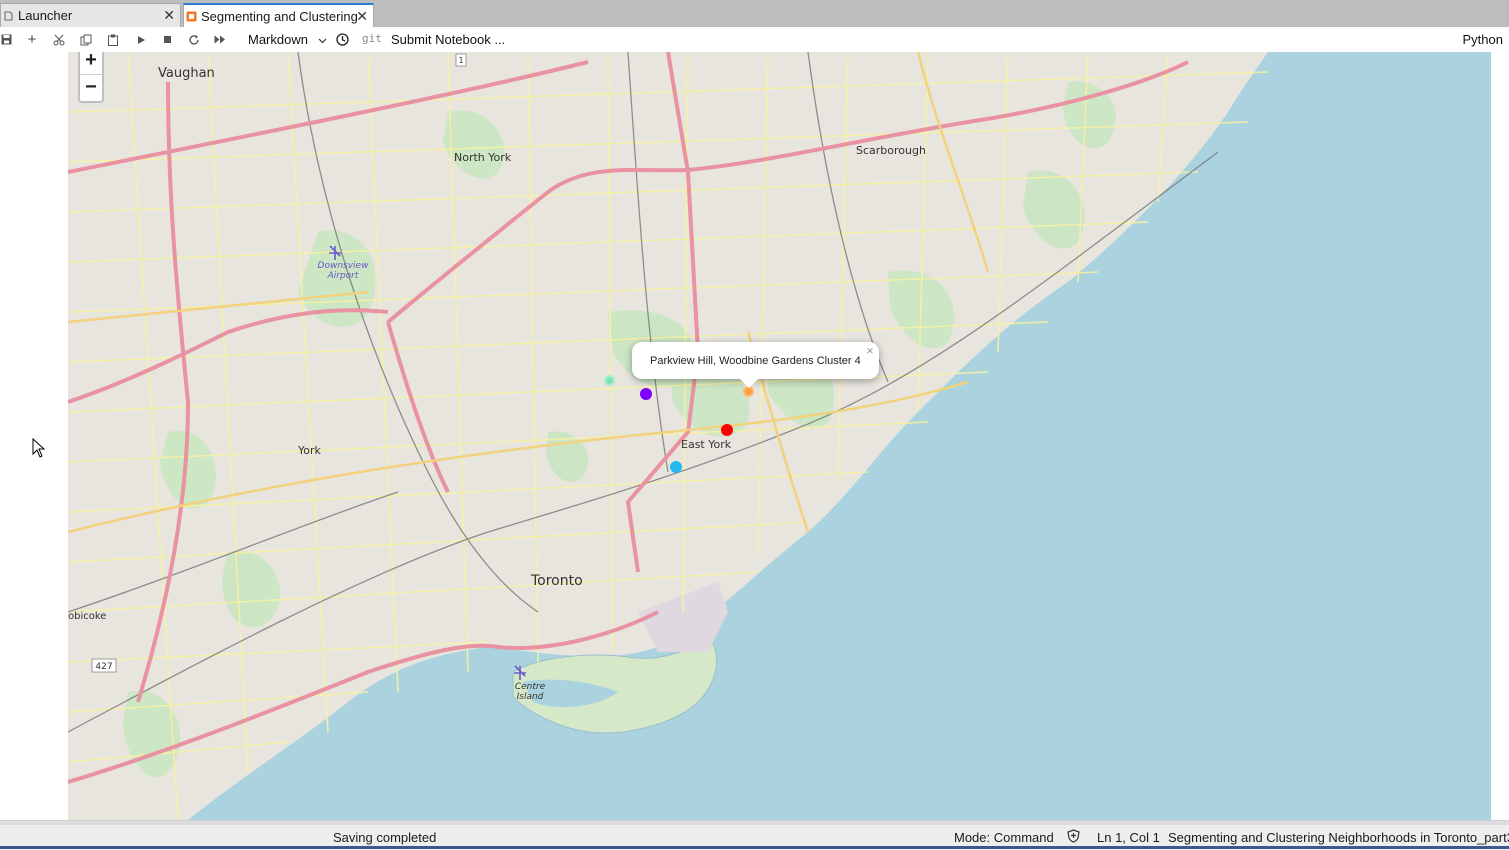 Image resolution: width=1509 pixels, height=850 pixels. What do you see at coordinates (90, 15) in the screenshot?
I see `tab-launcher: Launcher ✕` at bounding box center [90, 15].